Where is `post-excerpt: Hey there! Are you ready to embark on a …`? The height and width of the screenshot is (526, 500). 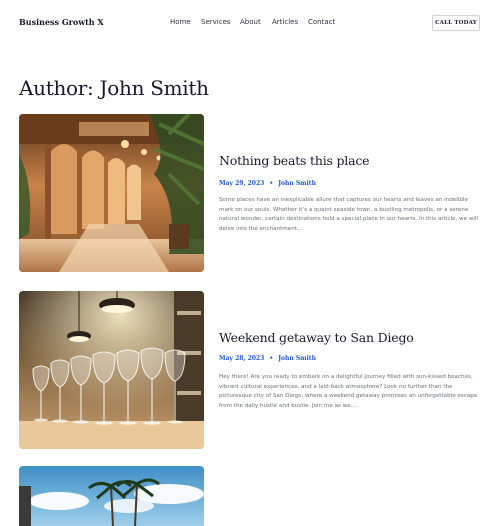 post-excerpt: Hey there! Are you ready to embark on a … is located at coordinates (348, 391).